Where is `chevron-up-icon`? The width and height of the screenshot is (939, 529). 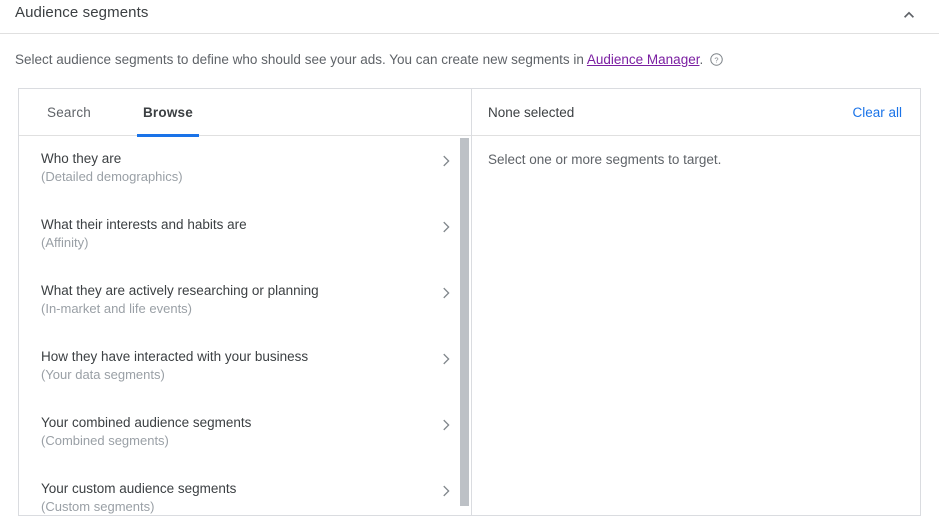
chevron-up-icon is located at coordinates (909, 15).